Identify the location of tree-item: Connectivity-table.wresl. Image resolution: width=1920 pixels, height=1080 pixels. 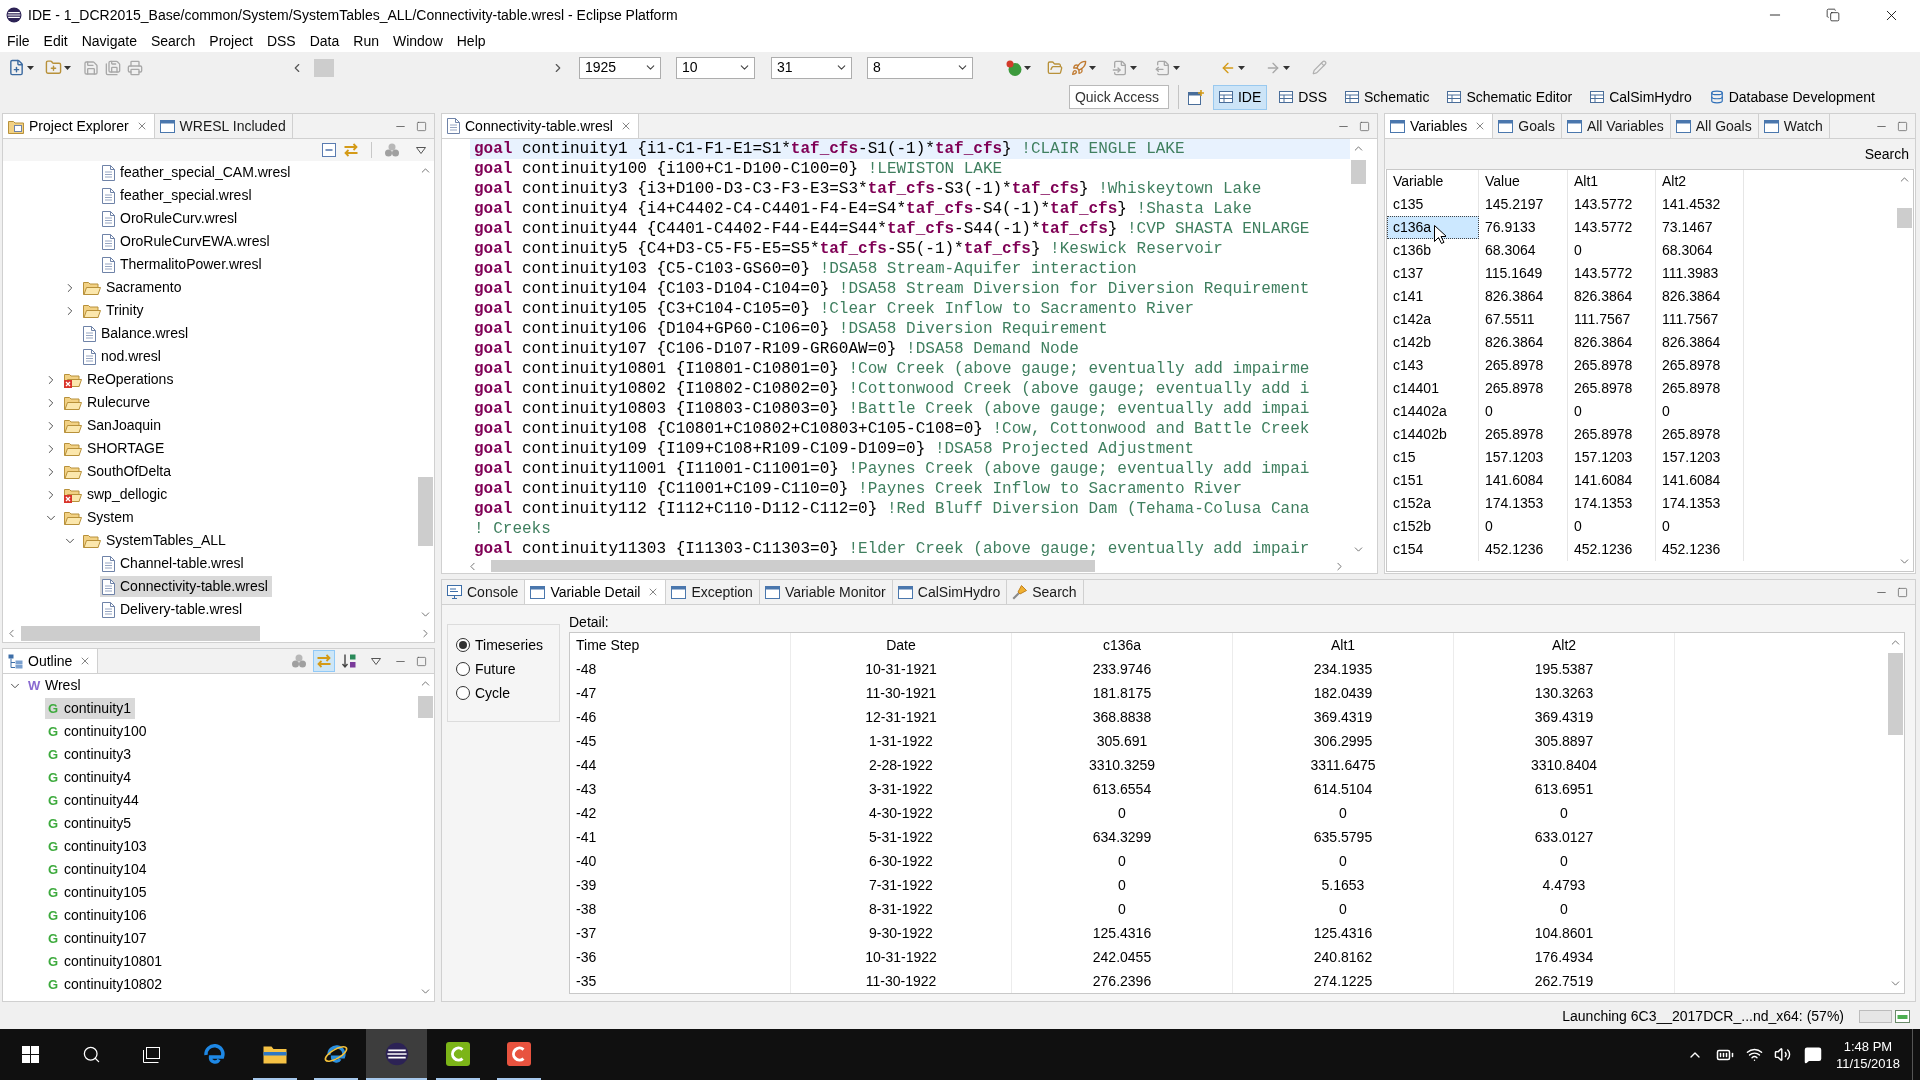
(186, 586).